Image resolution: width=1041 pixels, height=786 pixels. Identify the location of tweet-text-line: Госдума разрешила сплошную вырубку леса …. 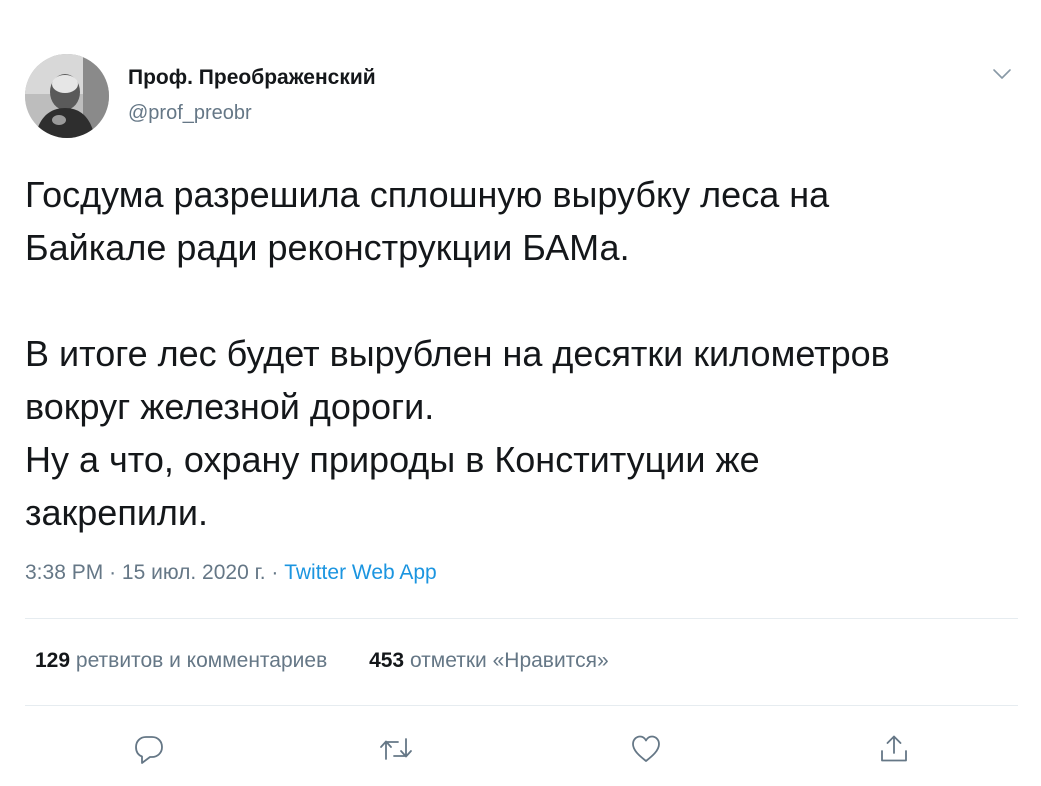
(427, 194).